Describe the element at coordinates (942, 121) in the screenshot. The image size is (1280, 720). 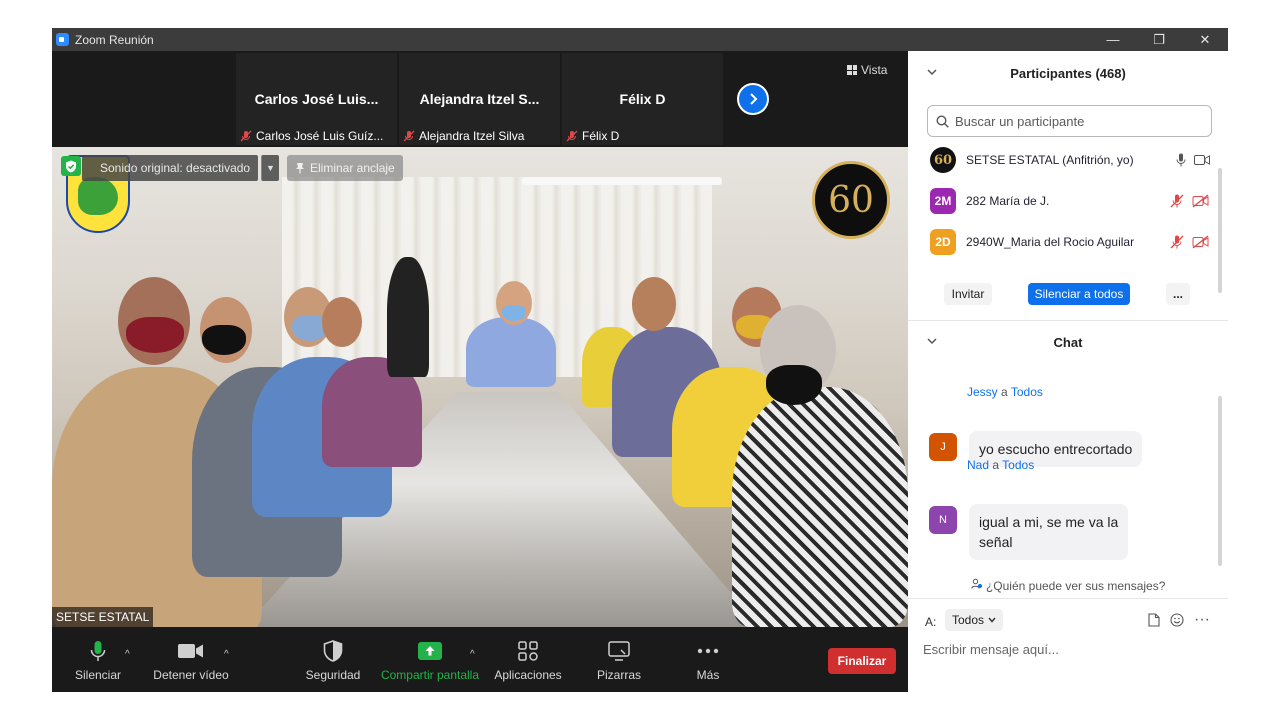
I see `search-icon` at that location.